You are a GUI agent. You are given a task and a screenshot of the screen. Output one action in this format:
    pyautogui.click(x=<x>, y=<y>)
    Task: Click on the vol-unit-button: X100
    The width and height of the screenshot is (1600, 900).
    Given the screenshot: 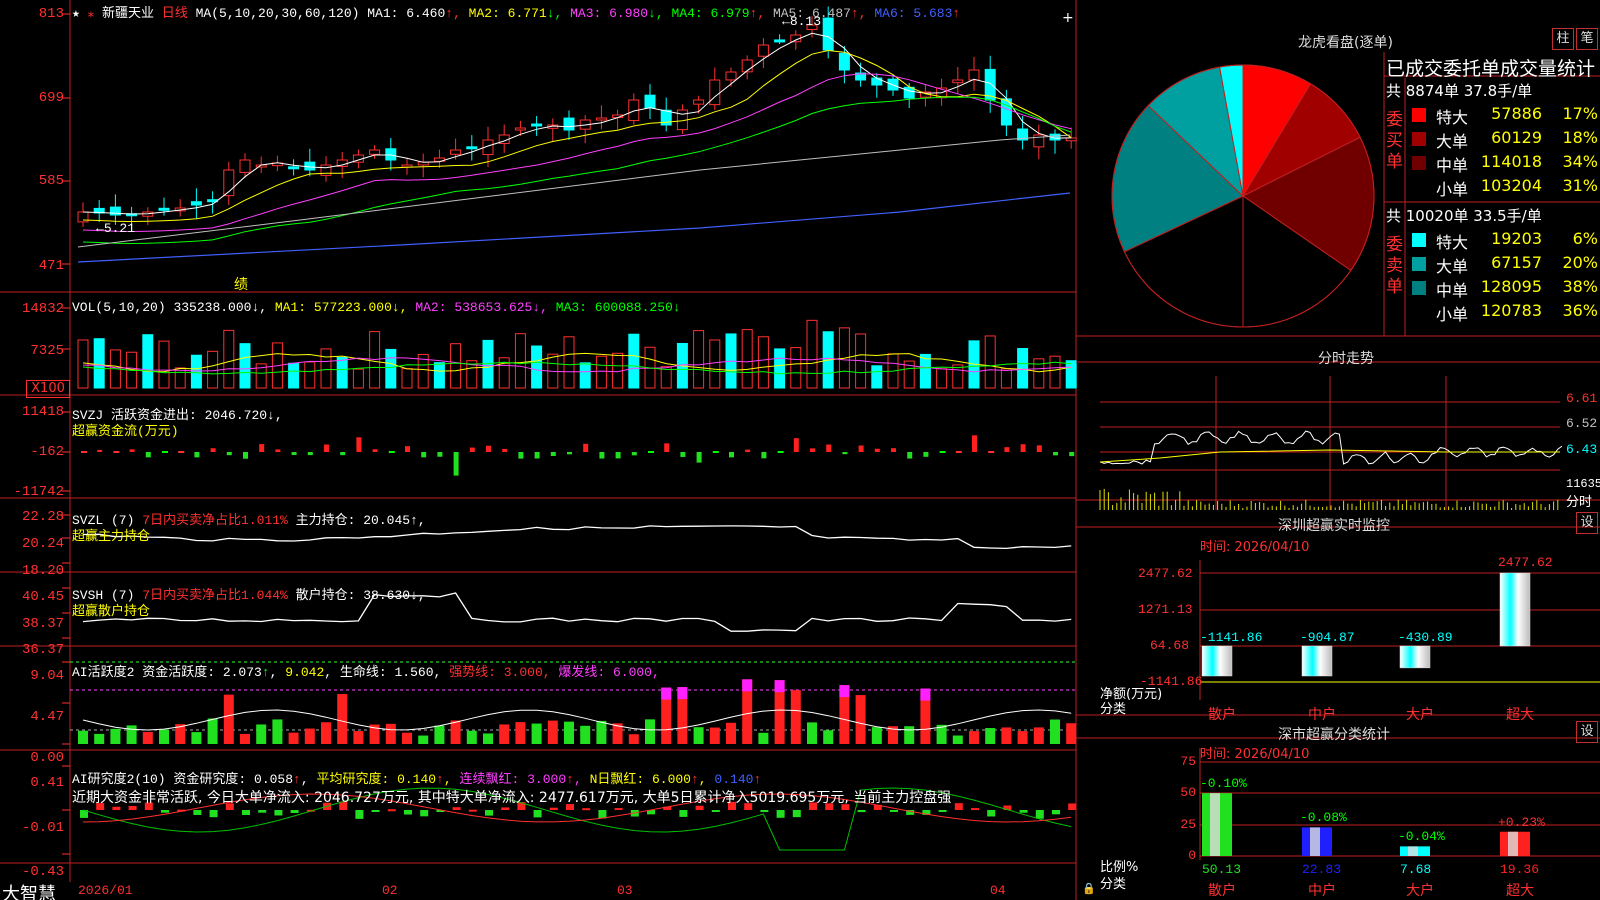 What is the action you would take?
    pyautogui.click(x=48, y=389)
    